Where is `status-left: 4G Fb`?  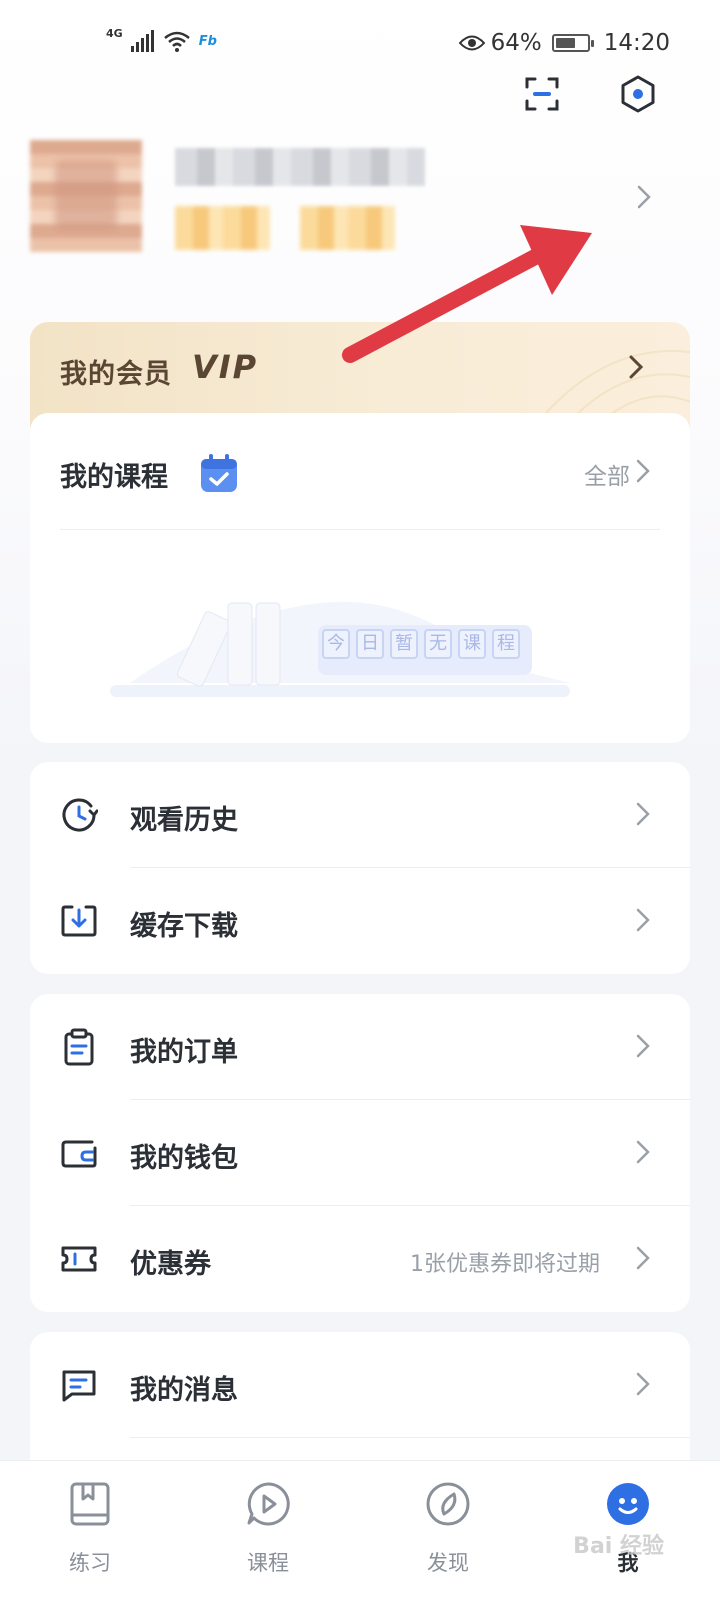
status-left: 4G Fb is located at coordinates (161, 39).